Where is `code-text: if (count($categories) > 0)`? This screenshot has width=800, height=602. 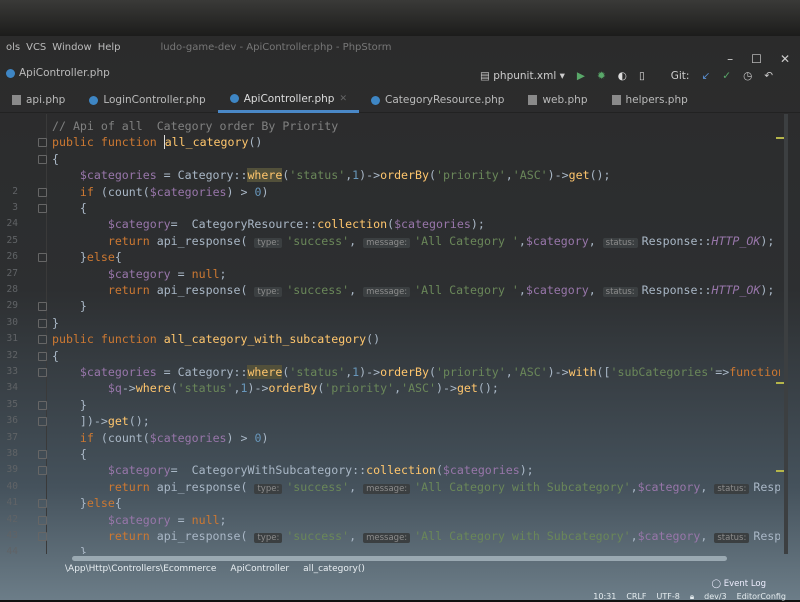
code-text: if (count($categories) > 0) is located at coordinates (160, 192).